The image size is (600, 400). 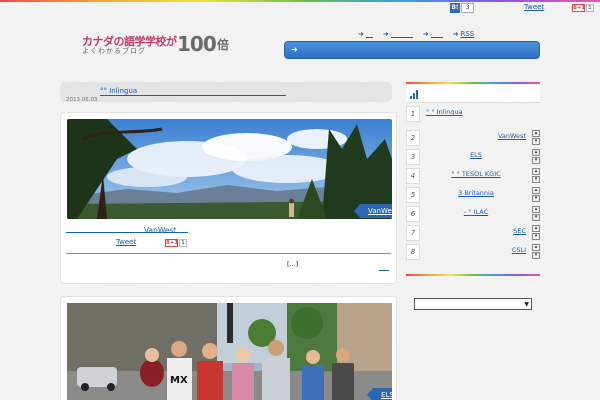 I want to click on rank-number: 7, so click(x=413, y=233).